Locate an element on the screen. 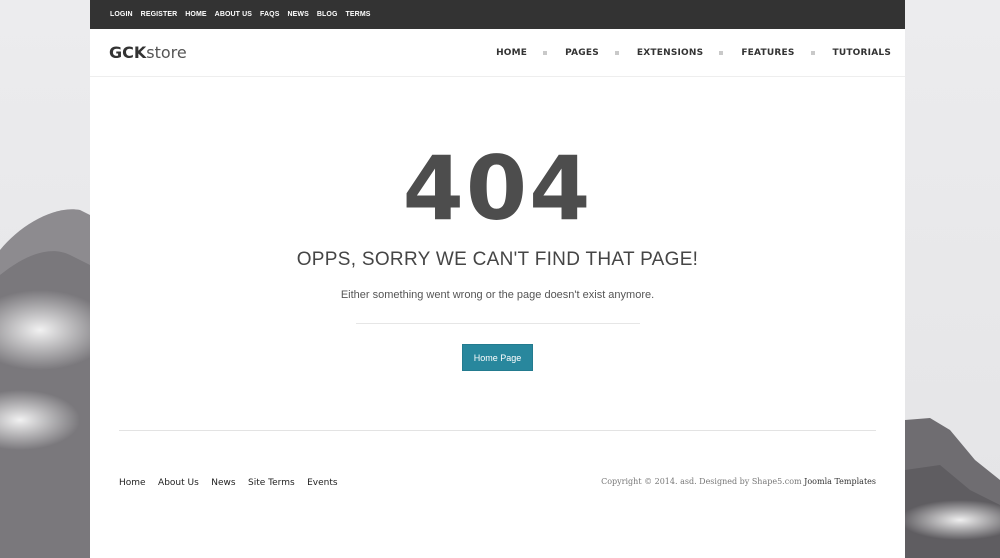 This screenshot has width=1000, height=558. nav-item-extensions: EXTENSIONS is located at coordinates (670, 53).